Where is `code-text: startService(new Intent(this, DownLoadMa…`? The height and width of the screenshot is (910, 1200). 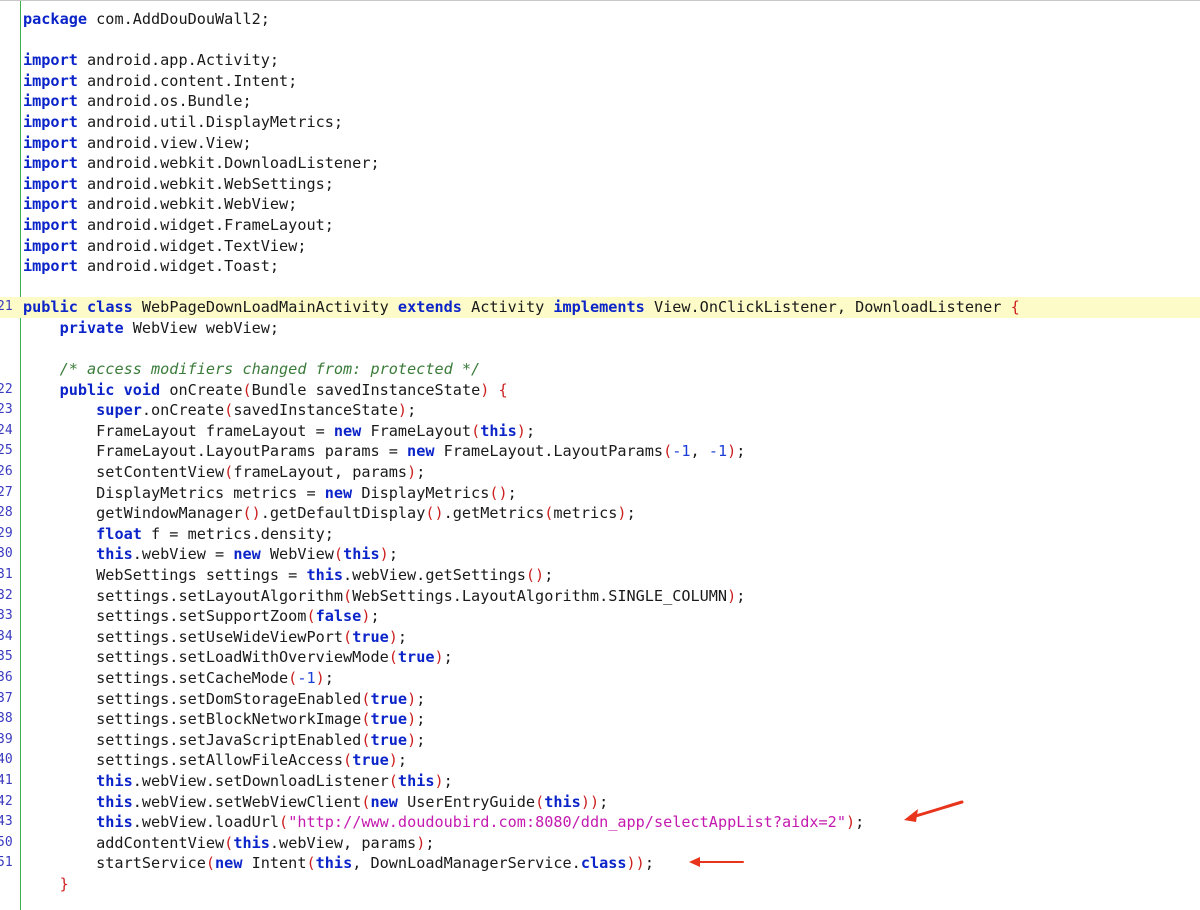 code-text: startService(new Intent(this, DownLoadMa… is located at coordinates (338, 863).